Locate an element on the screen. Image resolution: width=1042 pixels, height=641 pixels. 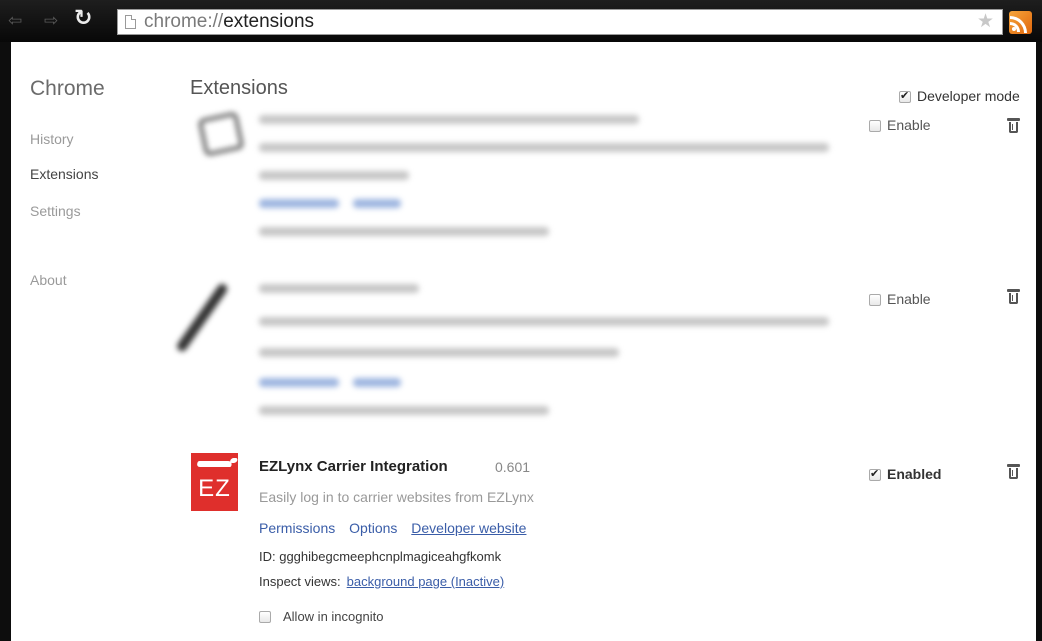
enable-toggle-1: Enable is located at coordinates (900, 125).